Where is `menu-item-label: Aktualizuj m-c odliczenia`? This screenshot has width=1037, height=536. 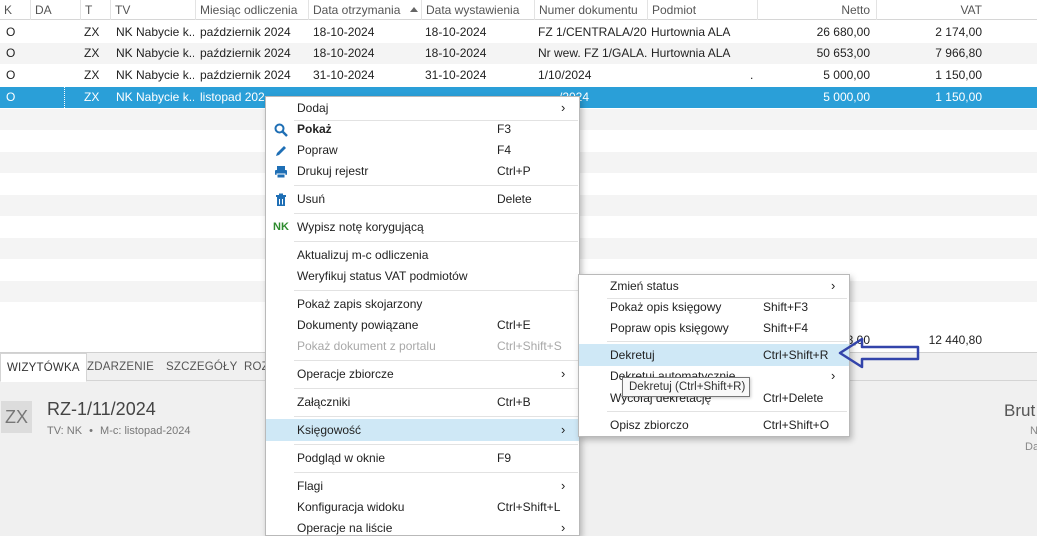 menu-item-label: Aktualizuj m-c odliczenia is located at coordinates (363, 255).